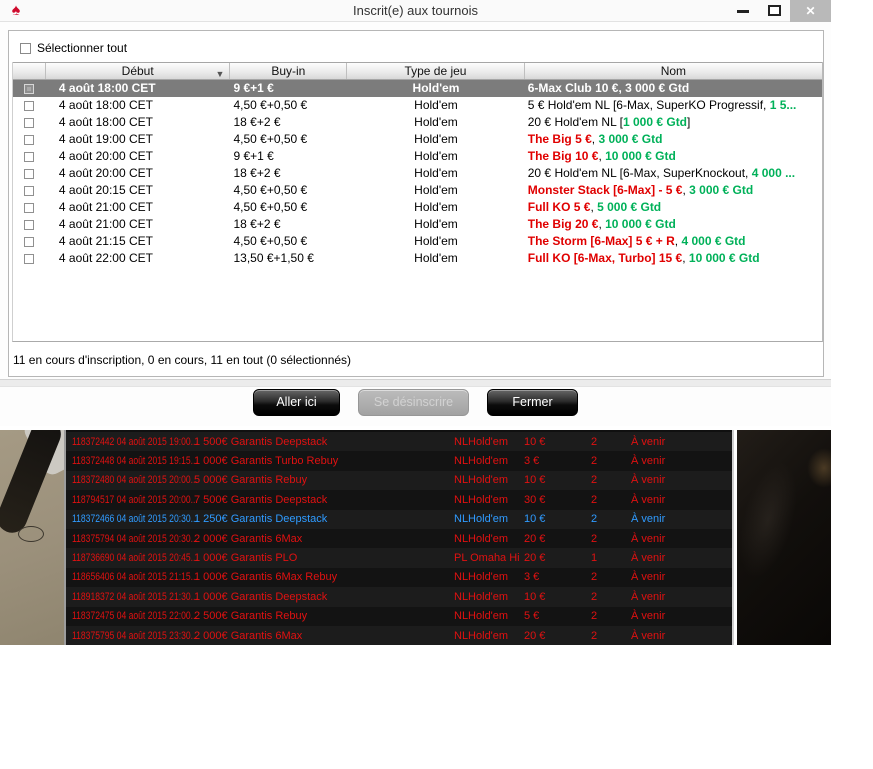  What do you see at coordinates (105, 207) in the screenshot?
I see `row-c1: 4 août 21:00 CET` at bounding box center [105, 207].